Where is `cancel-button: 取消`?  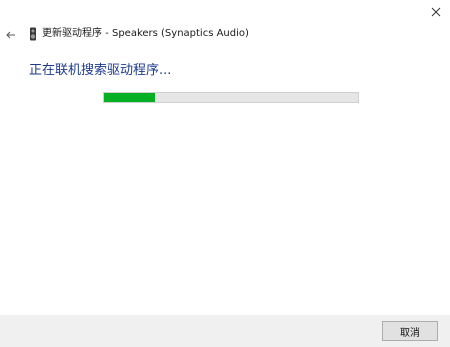 cancel-button: 取消 is located at coordinates (410, 331).